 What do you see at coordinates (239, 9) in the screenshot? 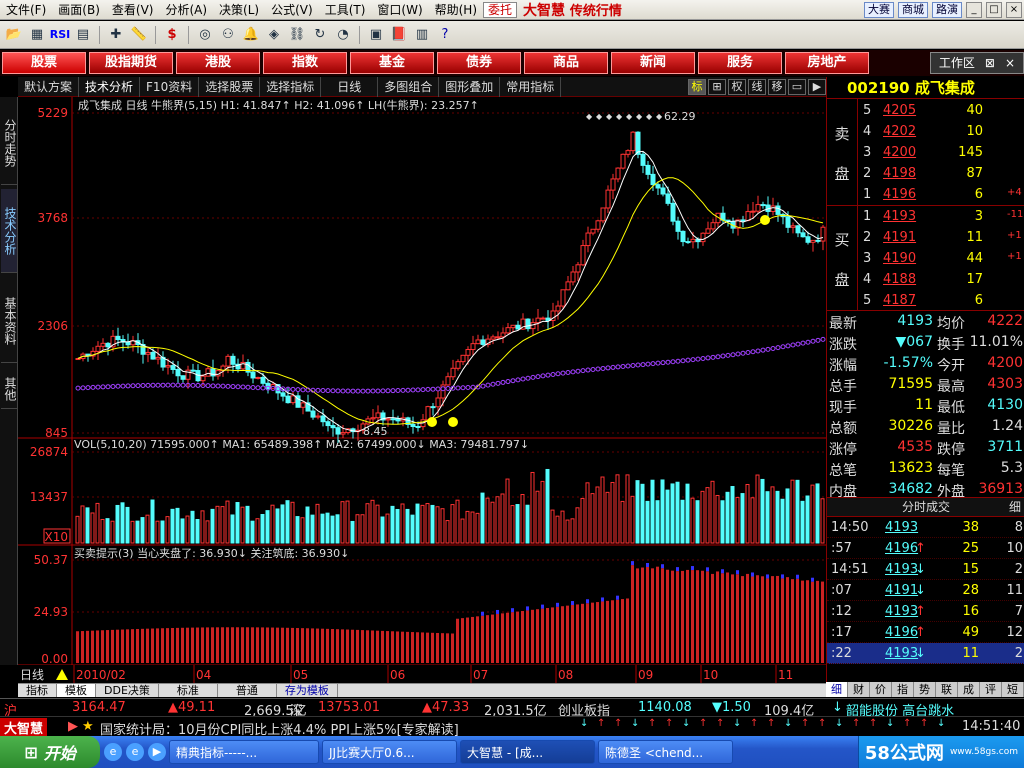
I see `menu-decision: 决策(L)` at bounding box center [239, 9].